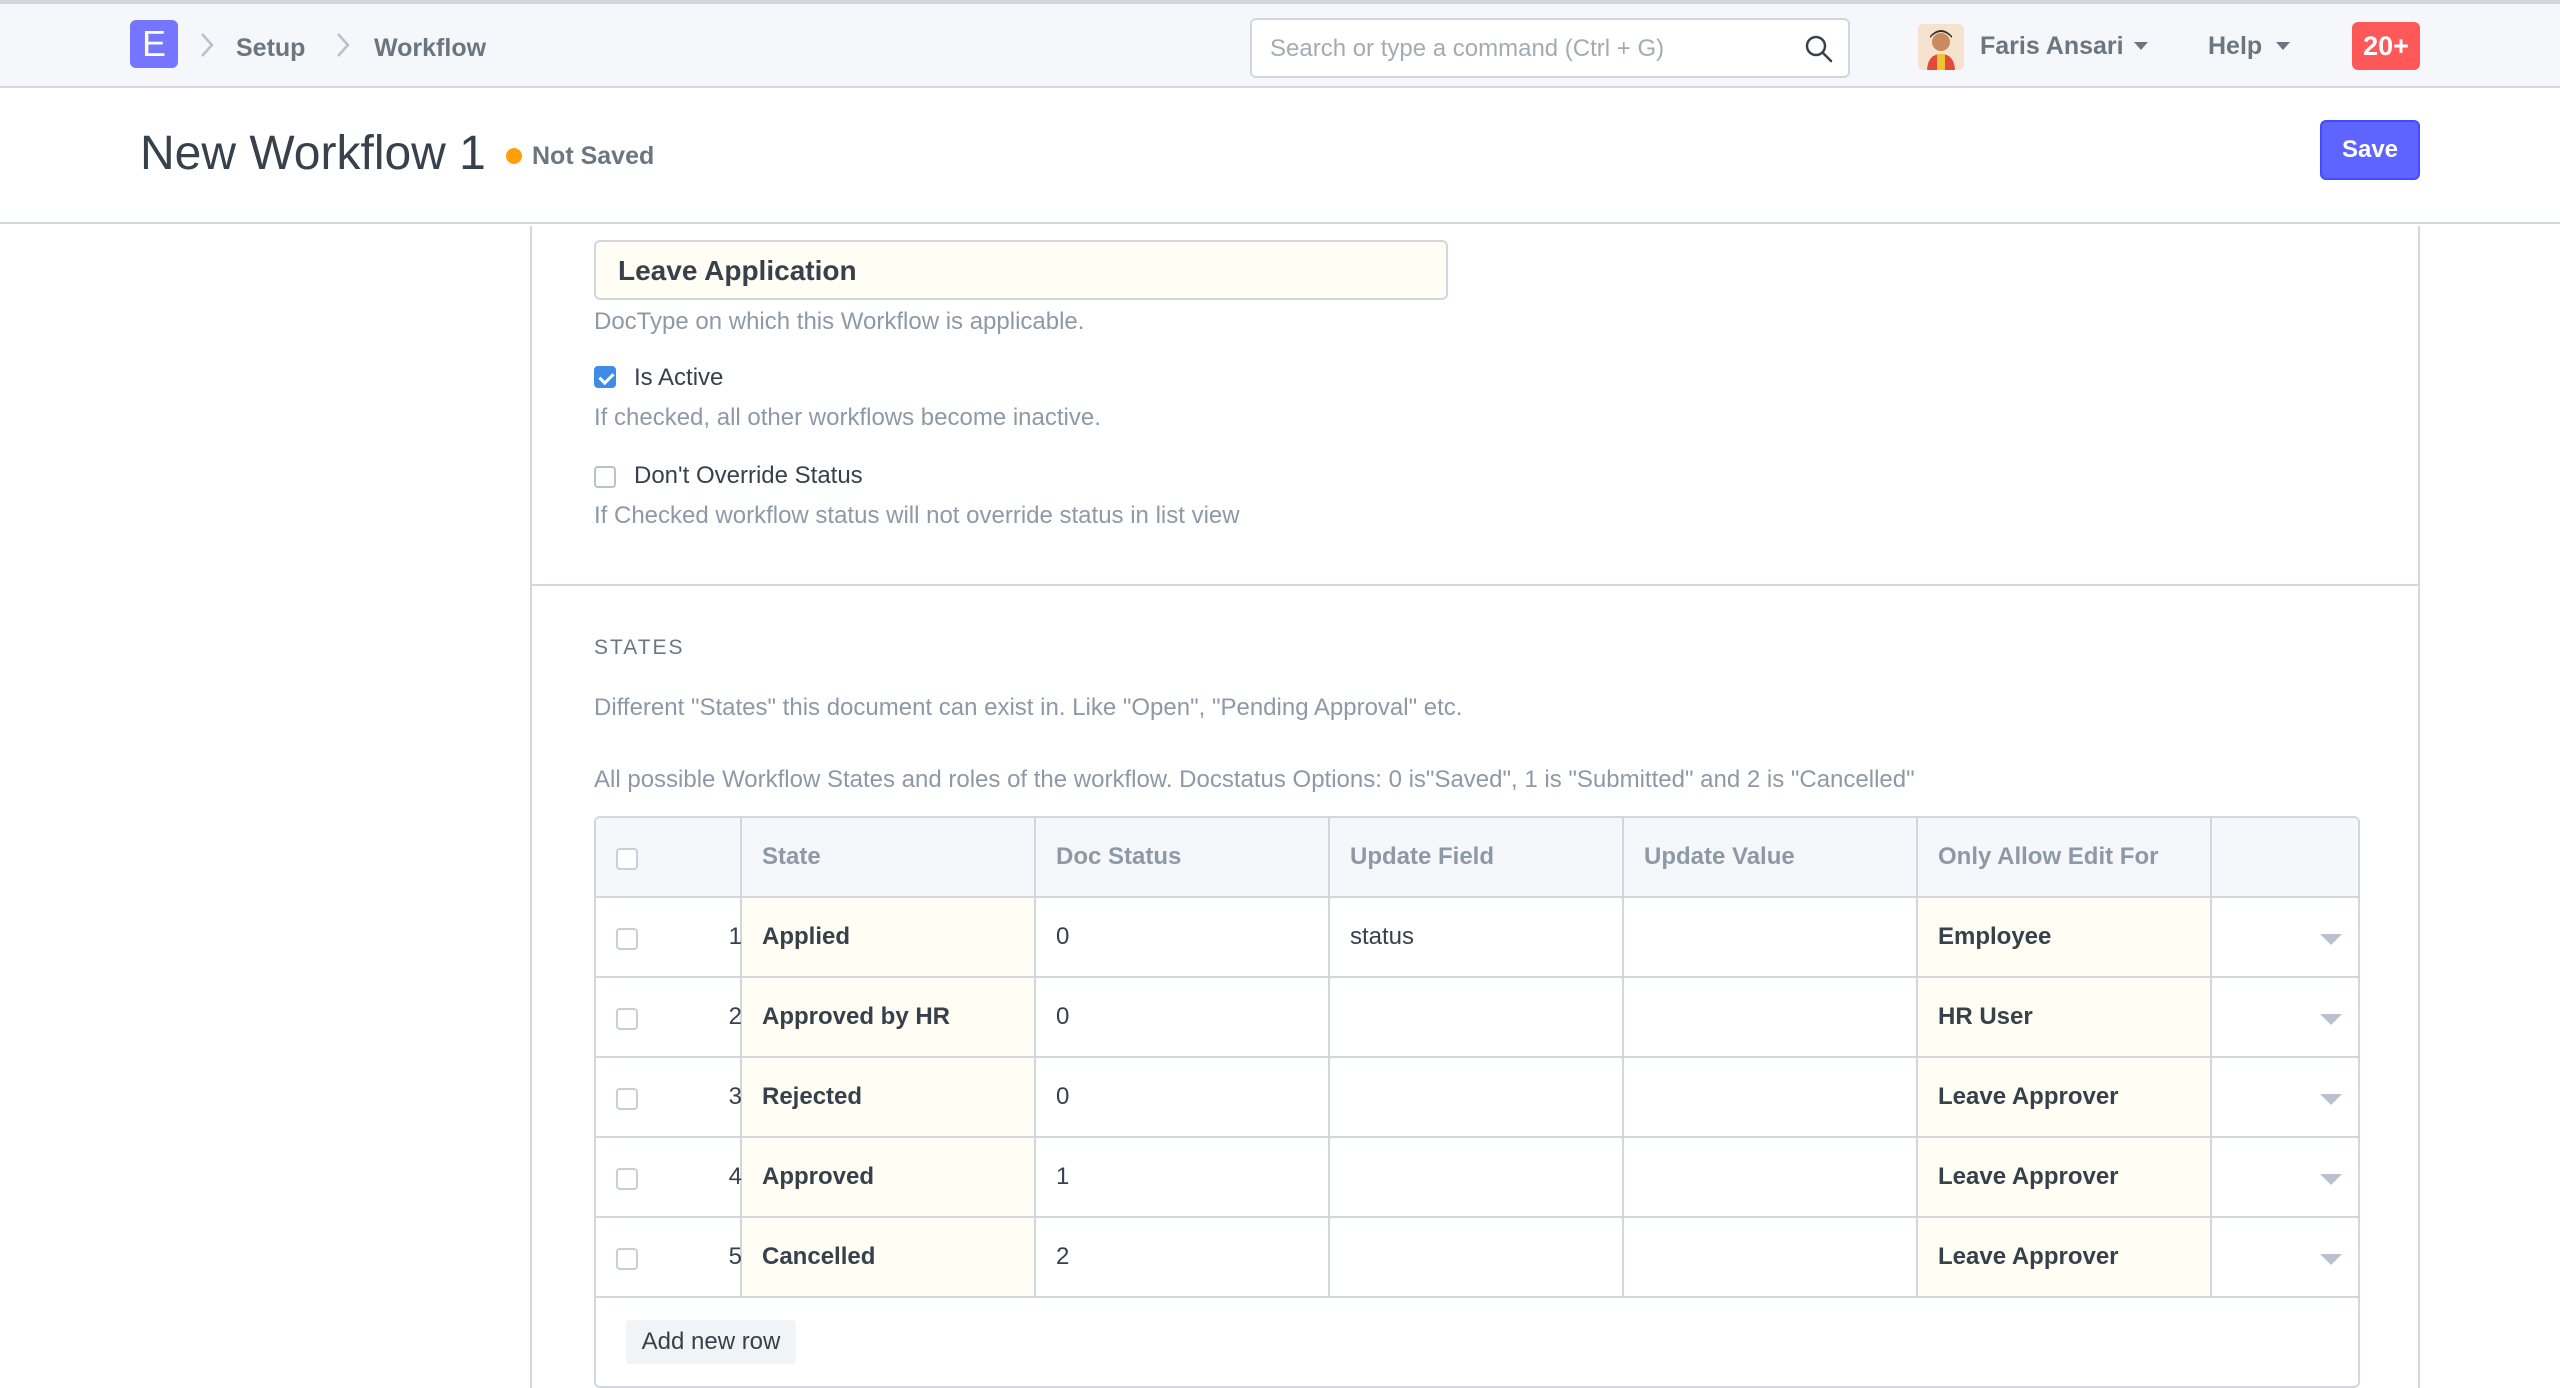 This screenshot has height=1388, width=2560. What do you see at coordinates (735, 1016) in the screenshot?
I see `row-index: 2` at bounding box center [735, 1016].